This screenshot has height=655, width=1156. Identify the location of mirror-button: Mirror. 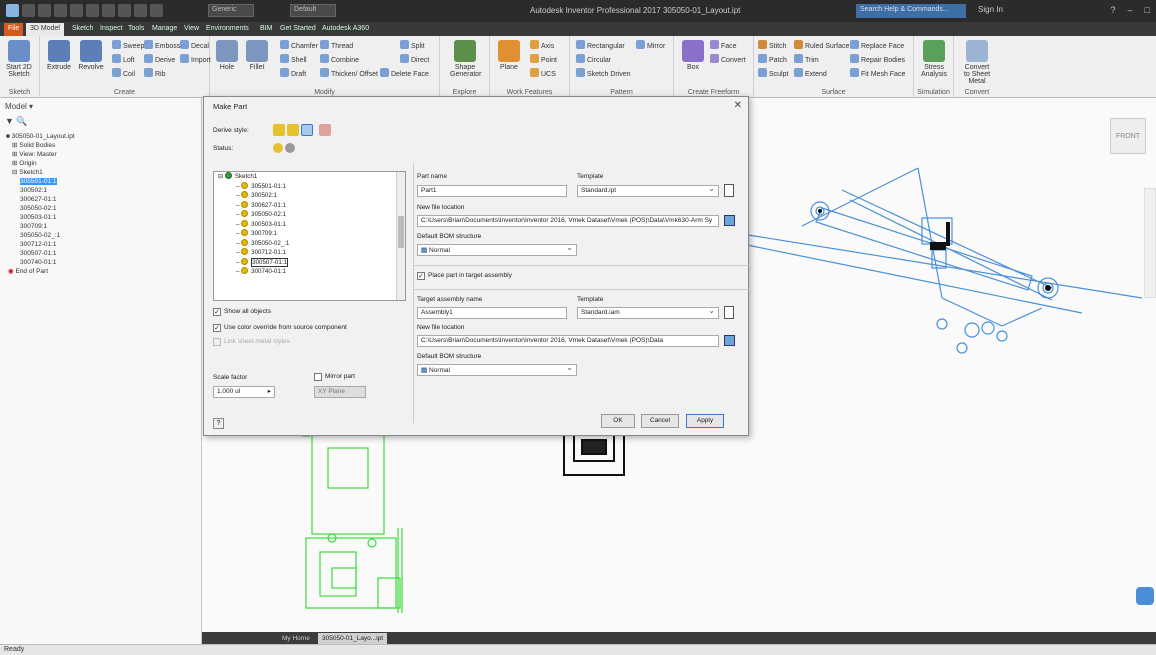
(650, 45).